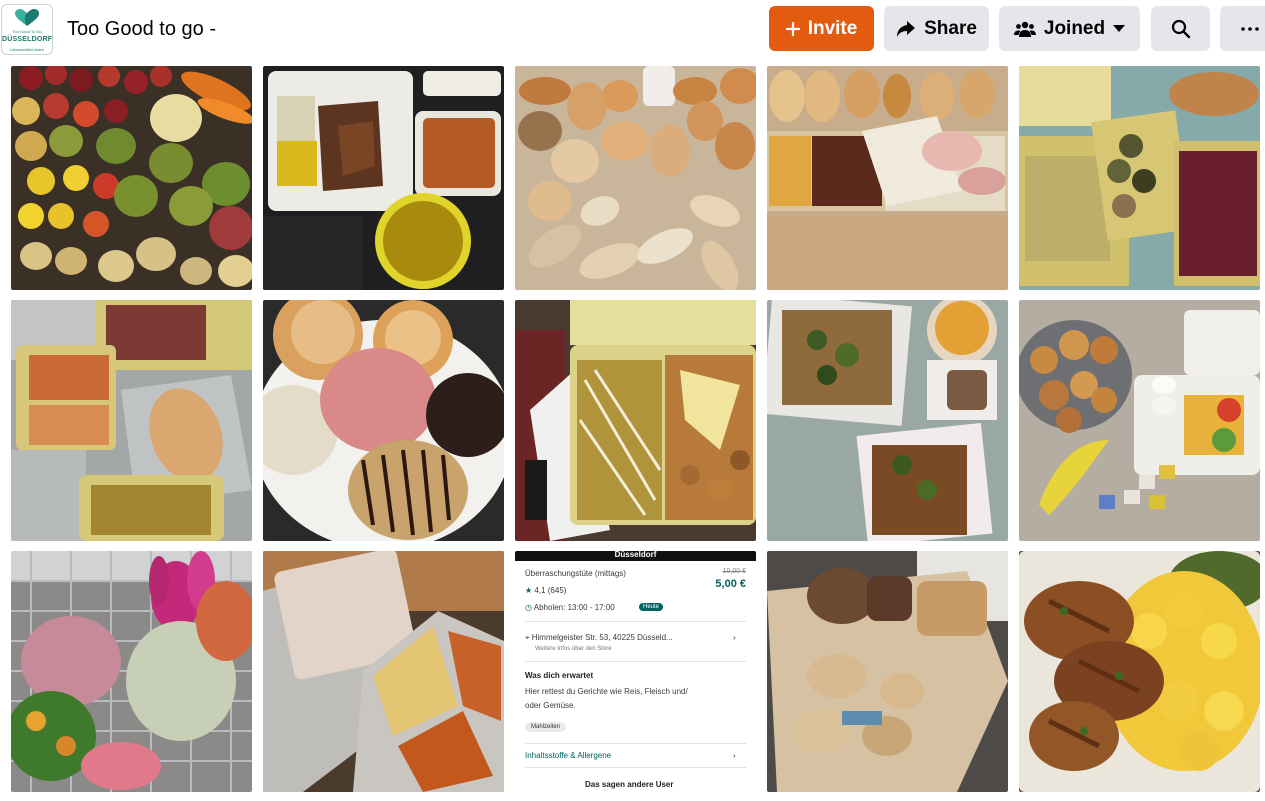  I want to click on takeaway-salads-image, so click(1139, 178).